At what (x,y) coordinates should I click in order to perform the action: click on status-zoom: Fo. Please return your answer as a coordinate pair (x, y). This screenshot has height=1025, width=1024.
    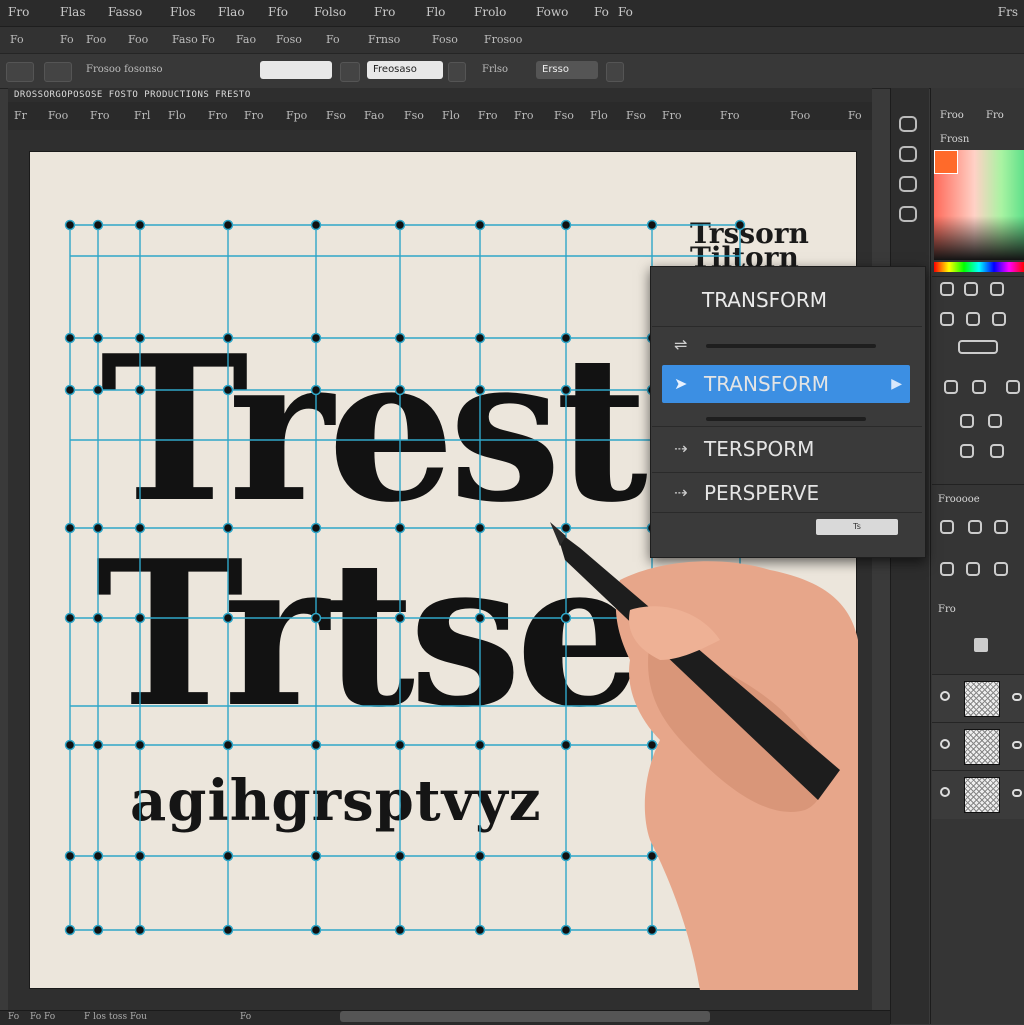
    Looking at the image, I should click on (14, 1017).